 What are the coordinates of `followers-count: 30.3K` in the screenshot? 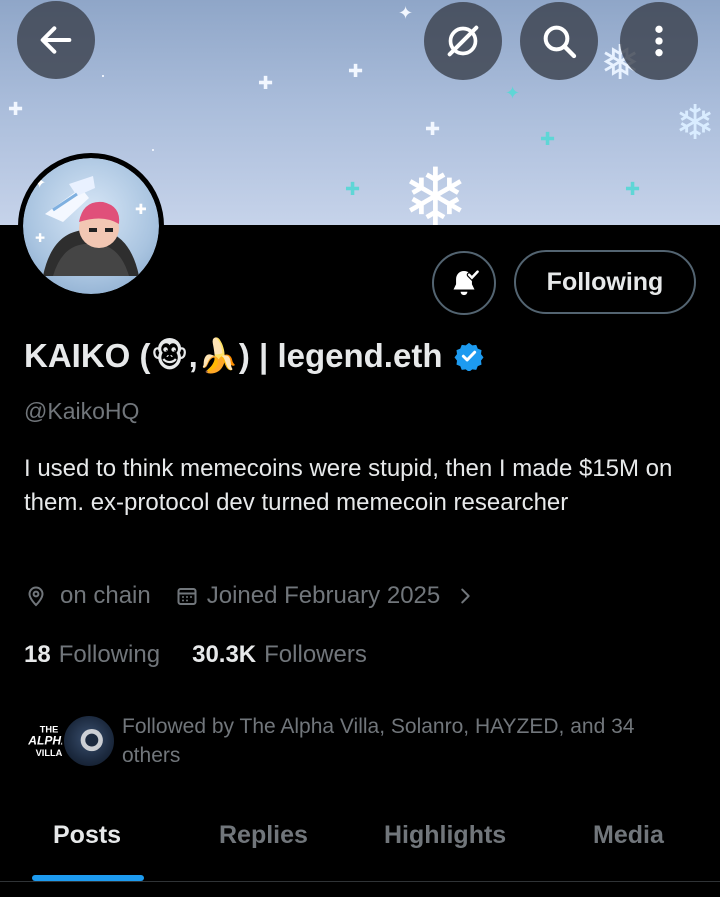 It's located at (224, 654).